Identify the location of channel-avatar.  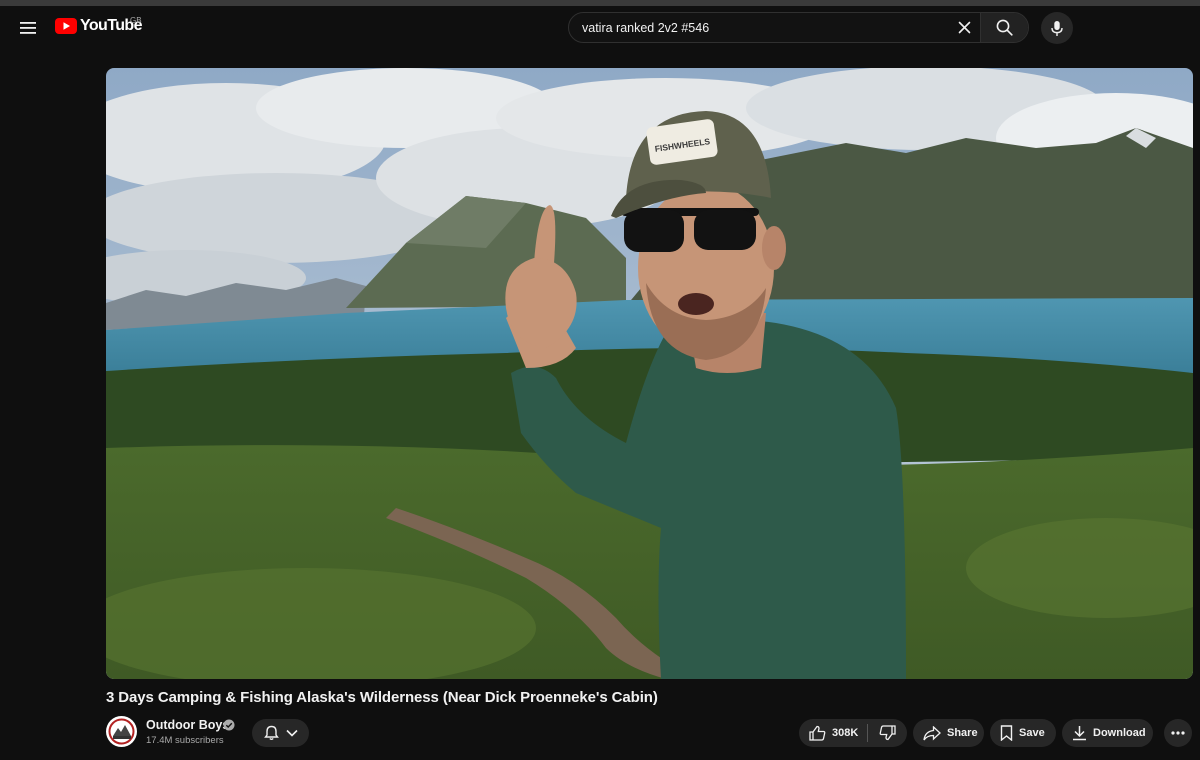
(121, 731).